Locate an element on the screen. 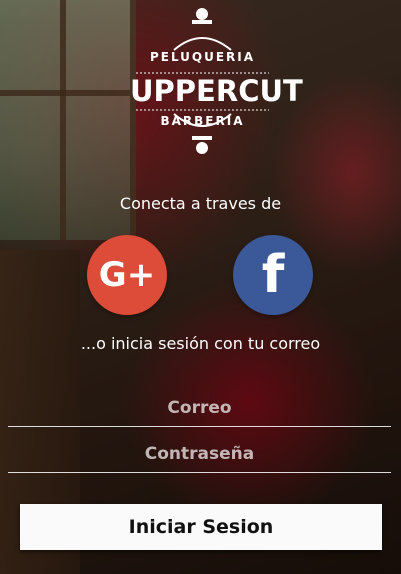 Image resolution: width=401 pixels, height=574 pixels. password-field-container is located at coordinates (199, 454).